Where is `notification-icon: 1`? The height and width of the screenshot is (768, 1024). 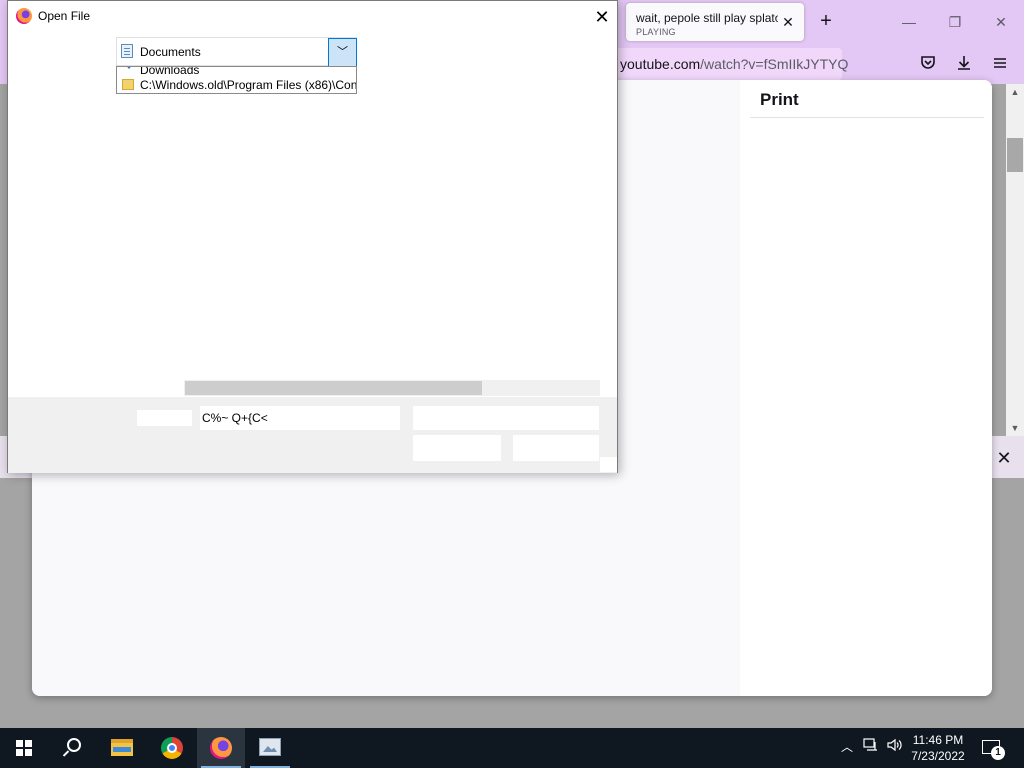
notification-icon: 1 is located at coordinates (993, 749).